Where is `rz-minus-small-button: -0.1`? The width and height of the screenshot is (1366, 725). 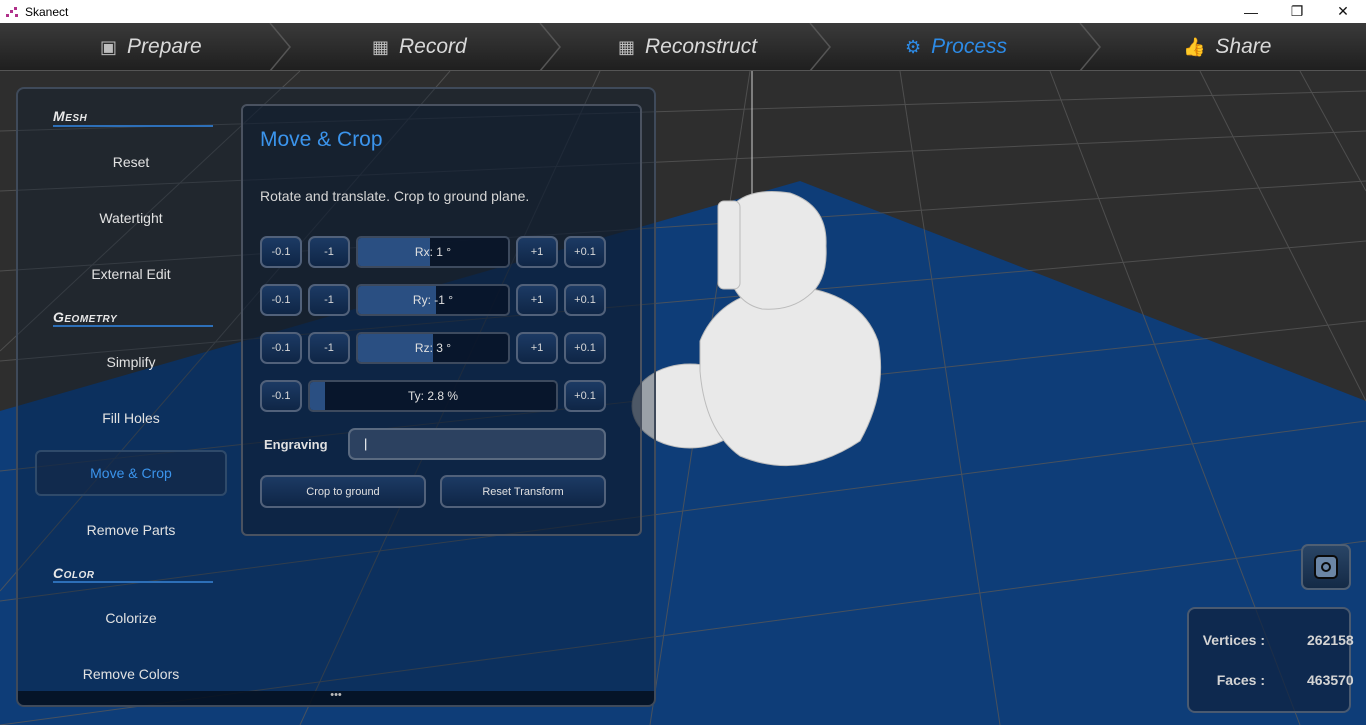 rz-minus-small-button: -0.1 is located at coordinates (281, 348).